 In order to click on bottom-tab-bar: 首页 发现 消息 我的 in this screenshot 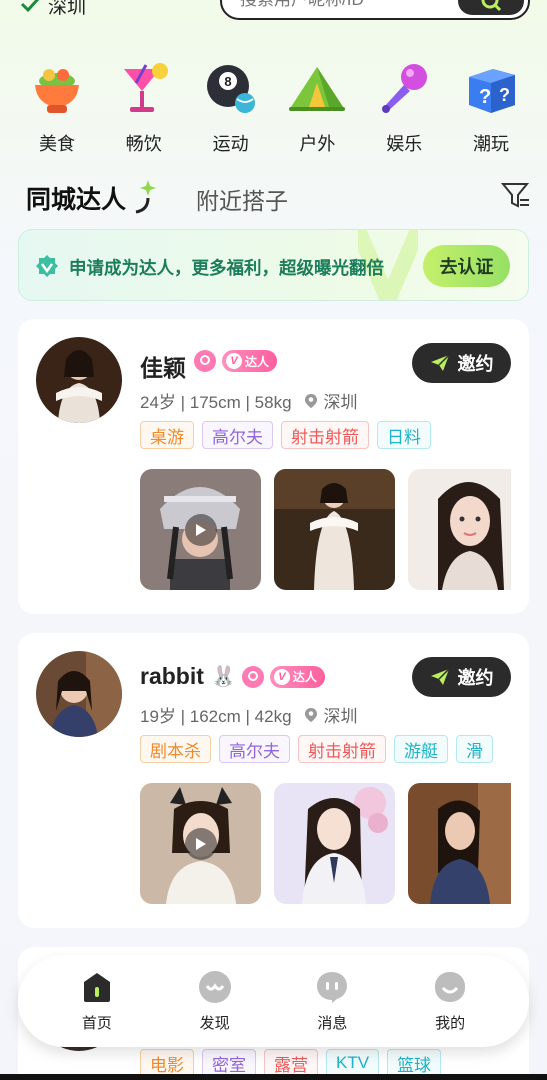, I will do `click(273, 1001)`.